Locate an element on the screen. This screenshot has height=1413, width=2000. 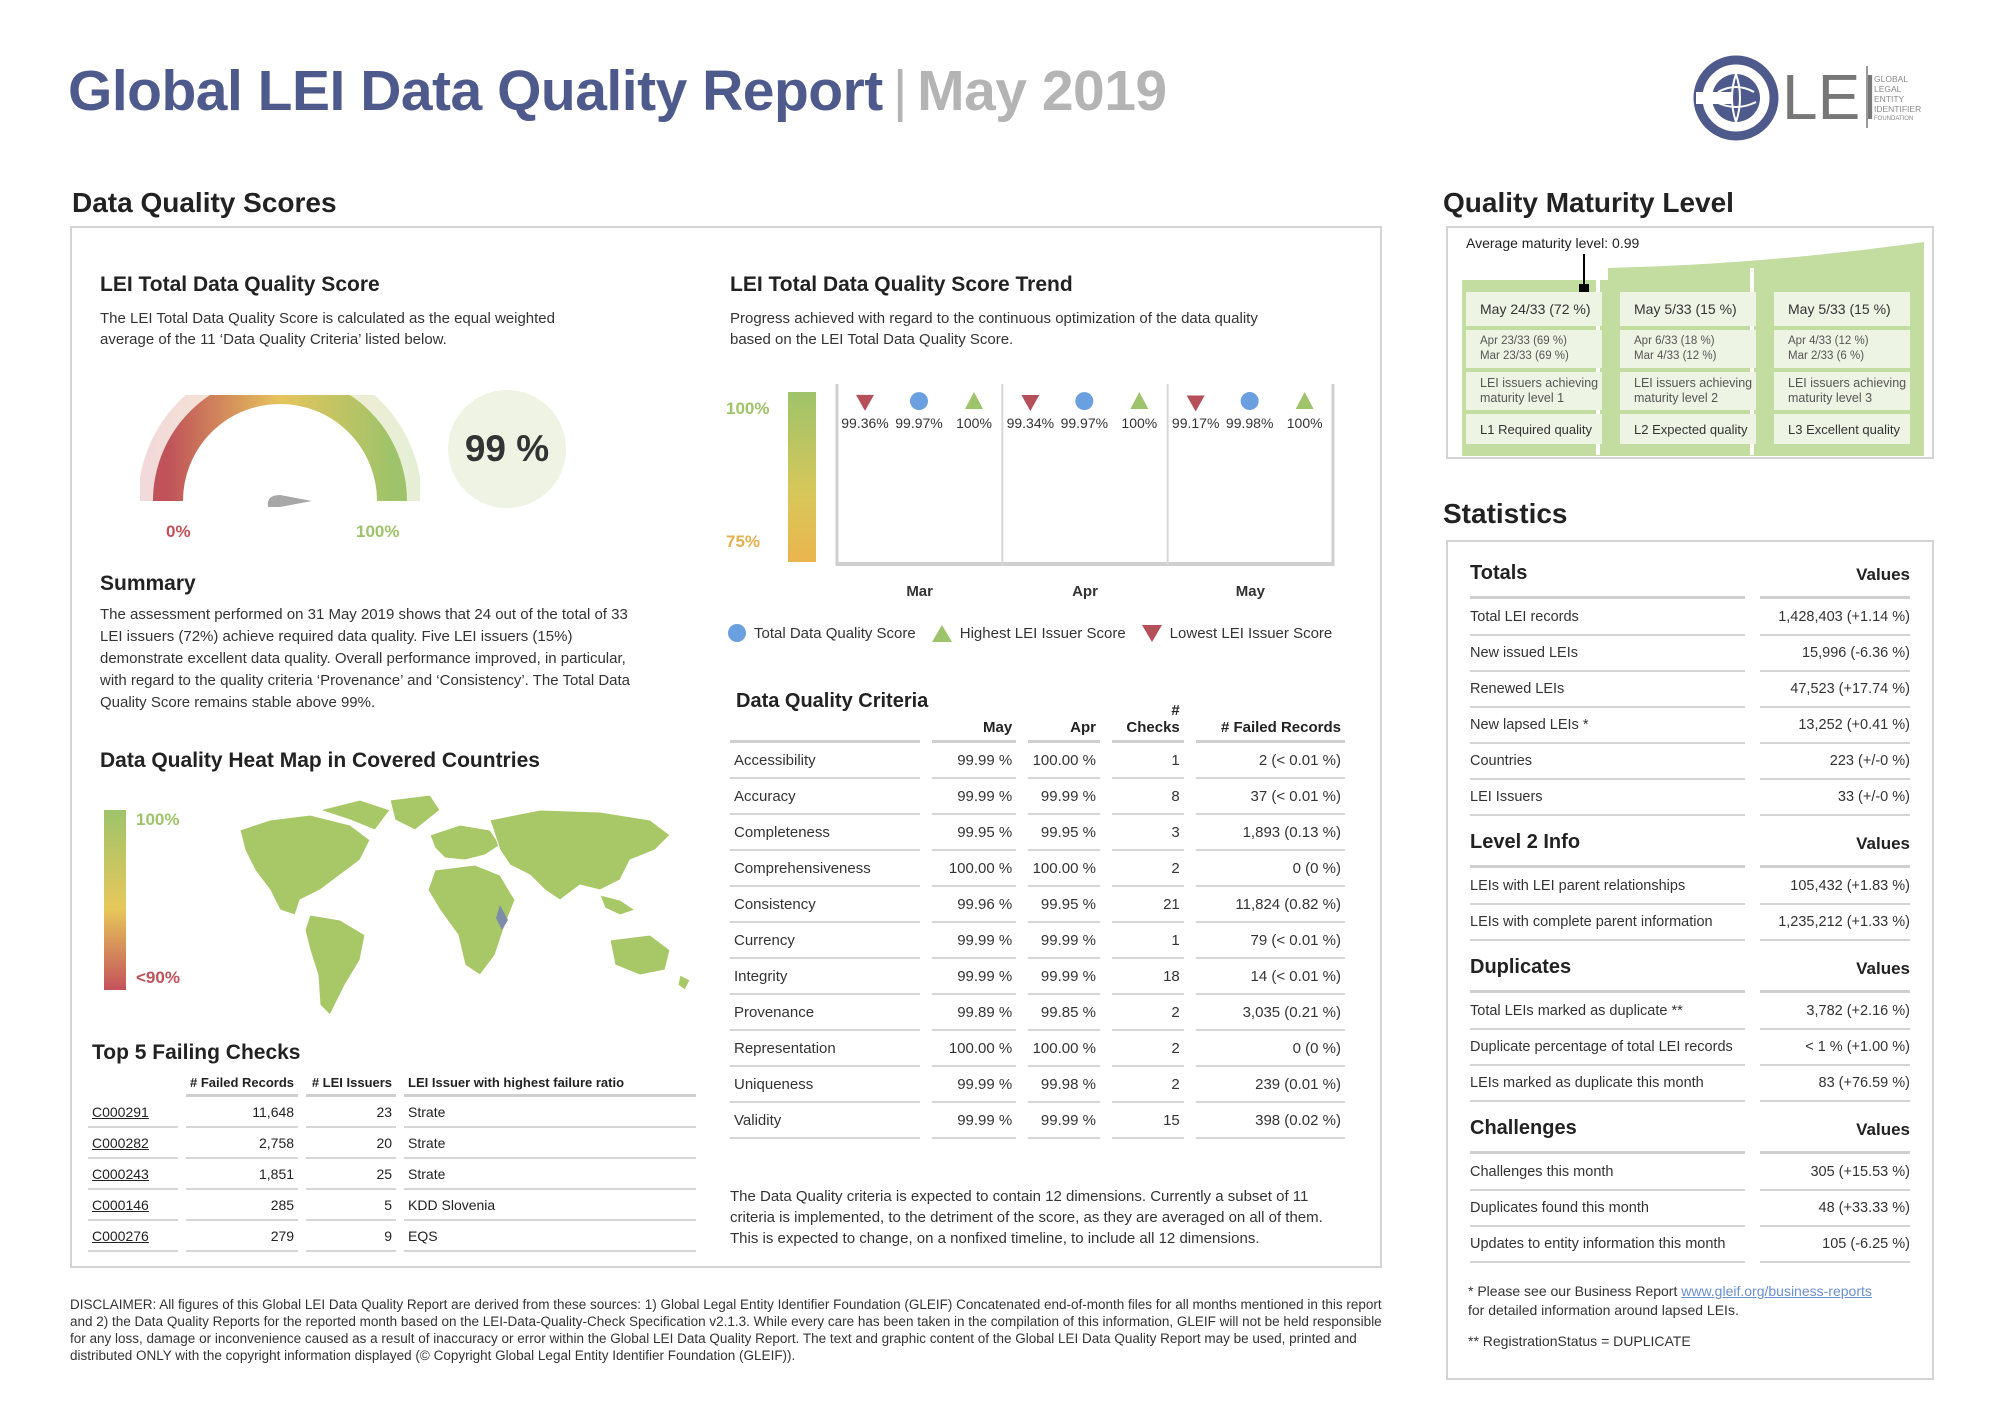
maturity-history: Apr 4/33 (12 %) Mar 2/33 (6 %) is located at coordinates (1842, 349).